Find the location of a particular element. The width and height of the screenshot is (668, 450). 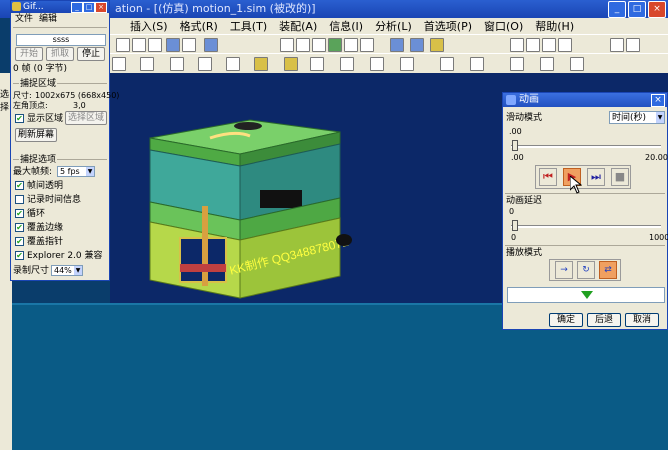

arc-icon is located at coordinates (177, 64).